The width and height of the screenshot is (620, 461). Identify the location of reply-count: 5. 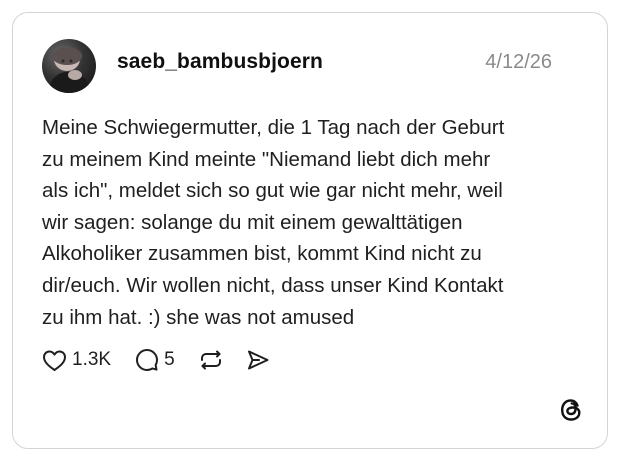
(169, 359).